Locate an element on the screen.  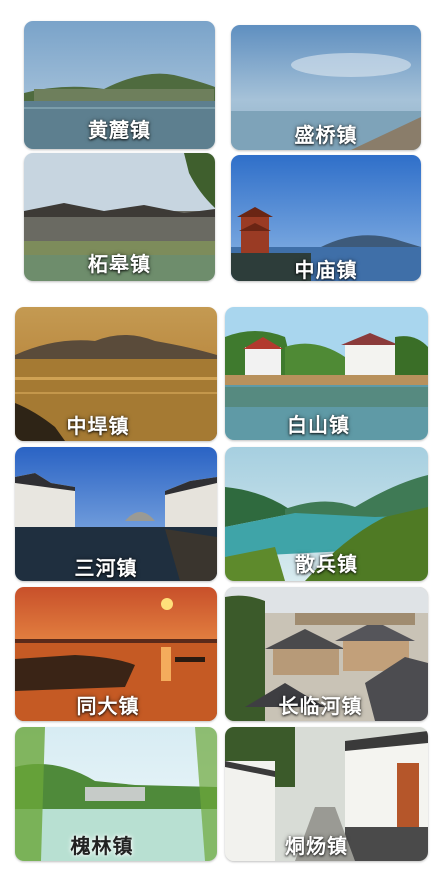
town-card-tongyang: 烔炀镇 is located at coordinates (326, 794).